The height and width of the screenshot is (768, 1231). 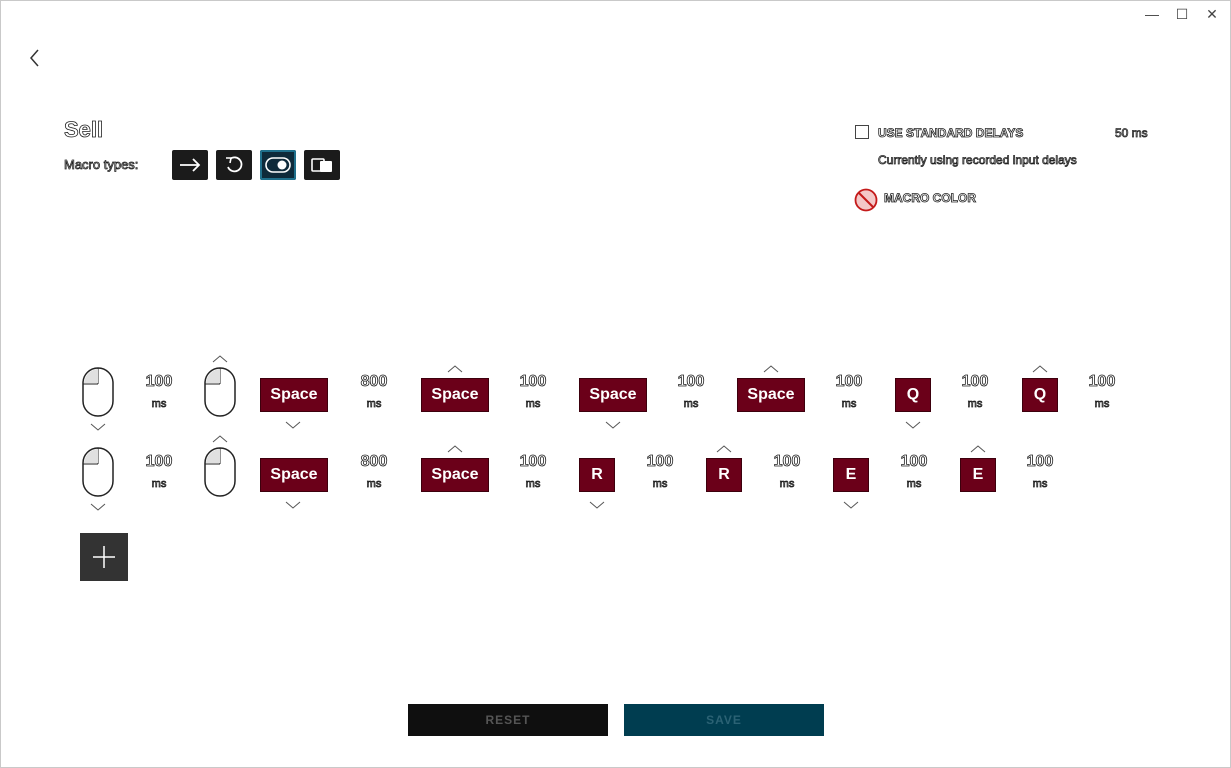 What do you see at coordinates (508, 720) in the screenshot?
I see `reset-button: RESET` at bounding box center [508, 720].